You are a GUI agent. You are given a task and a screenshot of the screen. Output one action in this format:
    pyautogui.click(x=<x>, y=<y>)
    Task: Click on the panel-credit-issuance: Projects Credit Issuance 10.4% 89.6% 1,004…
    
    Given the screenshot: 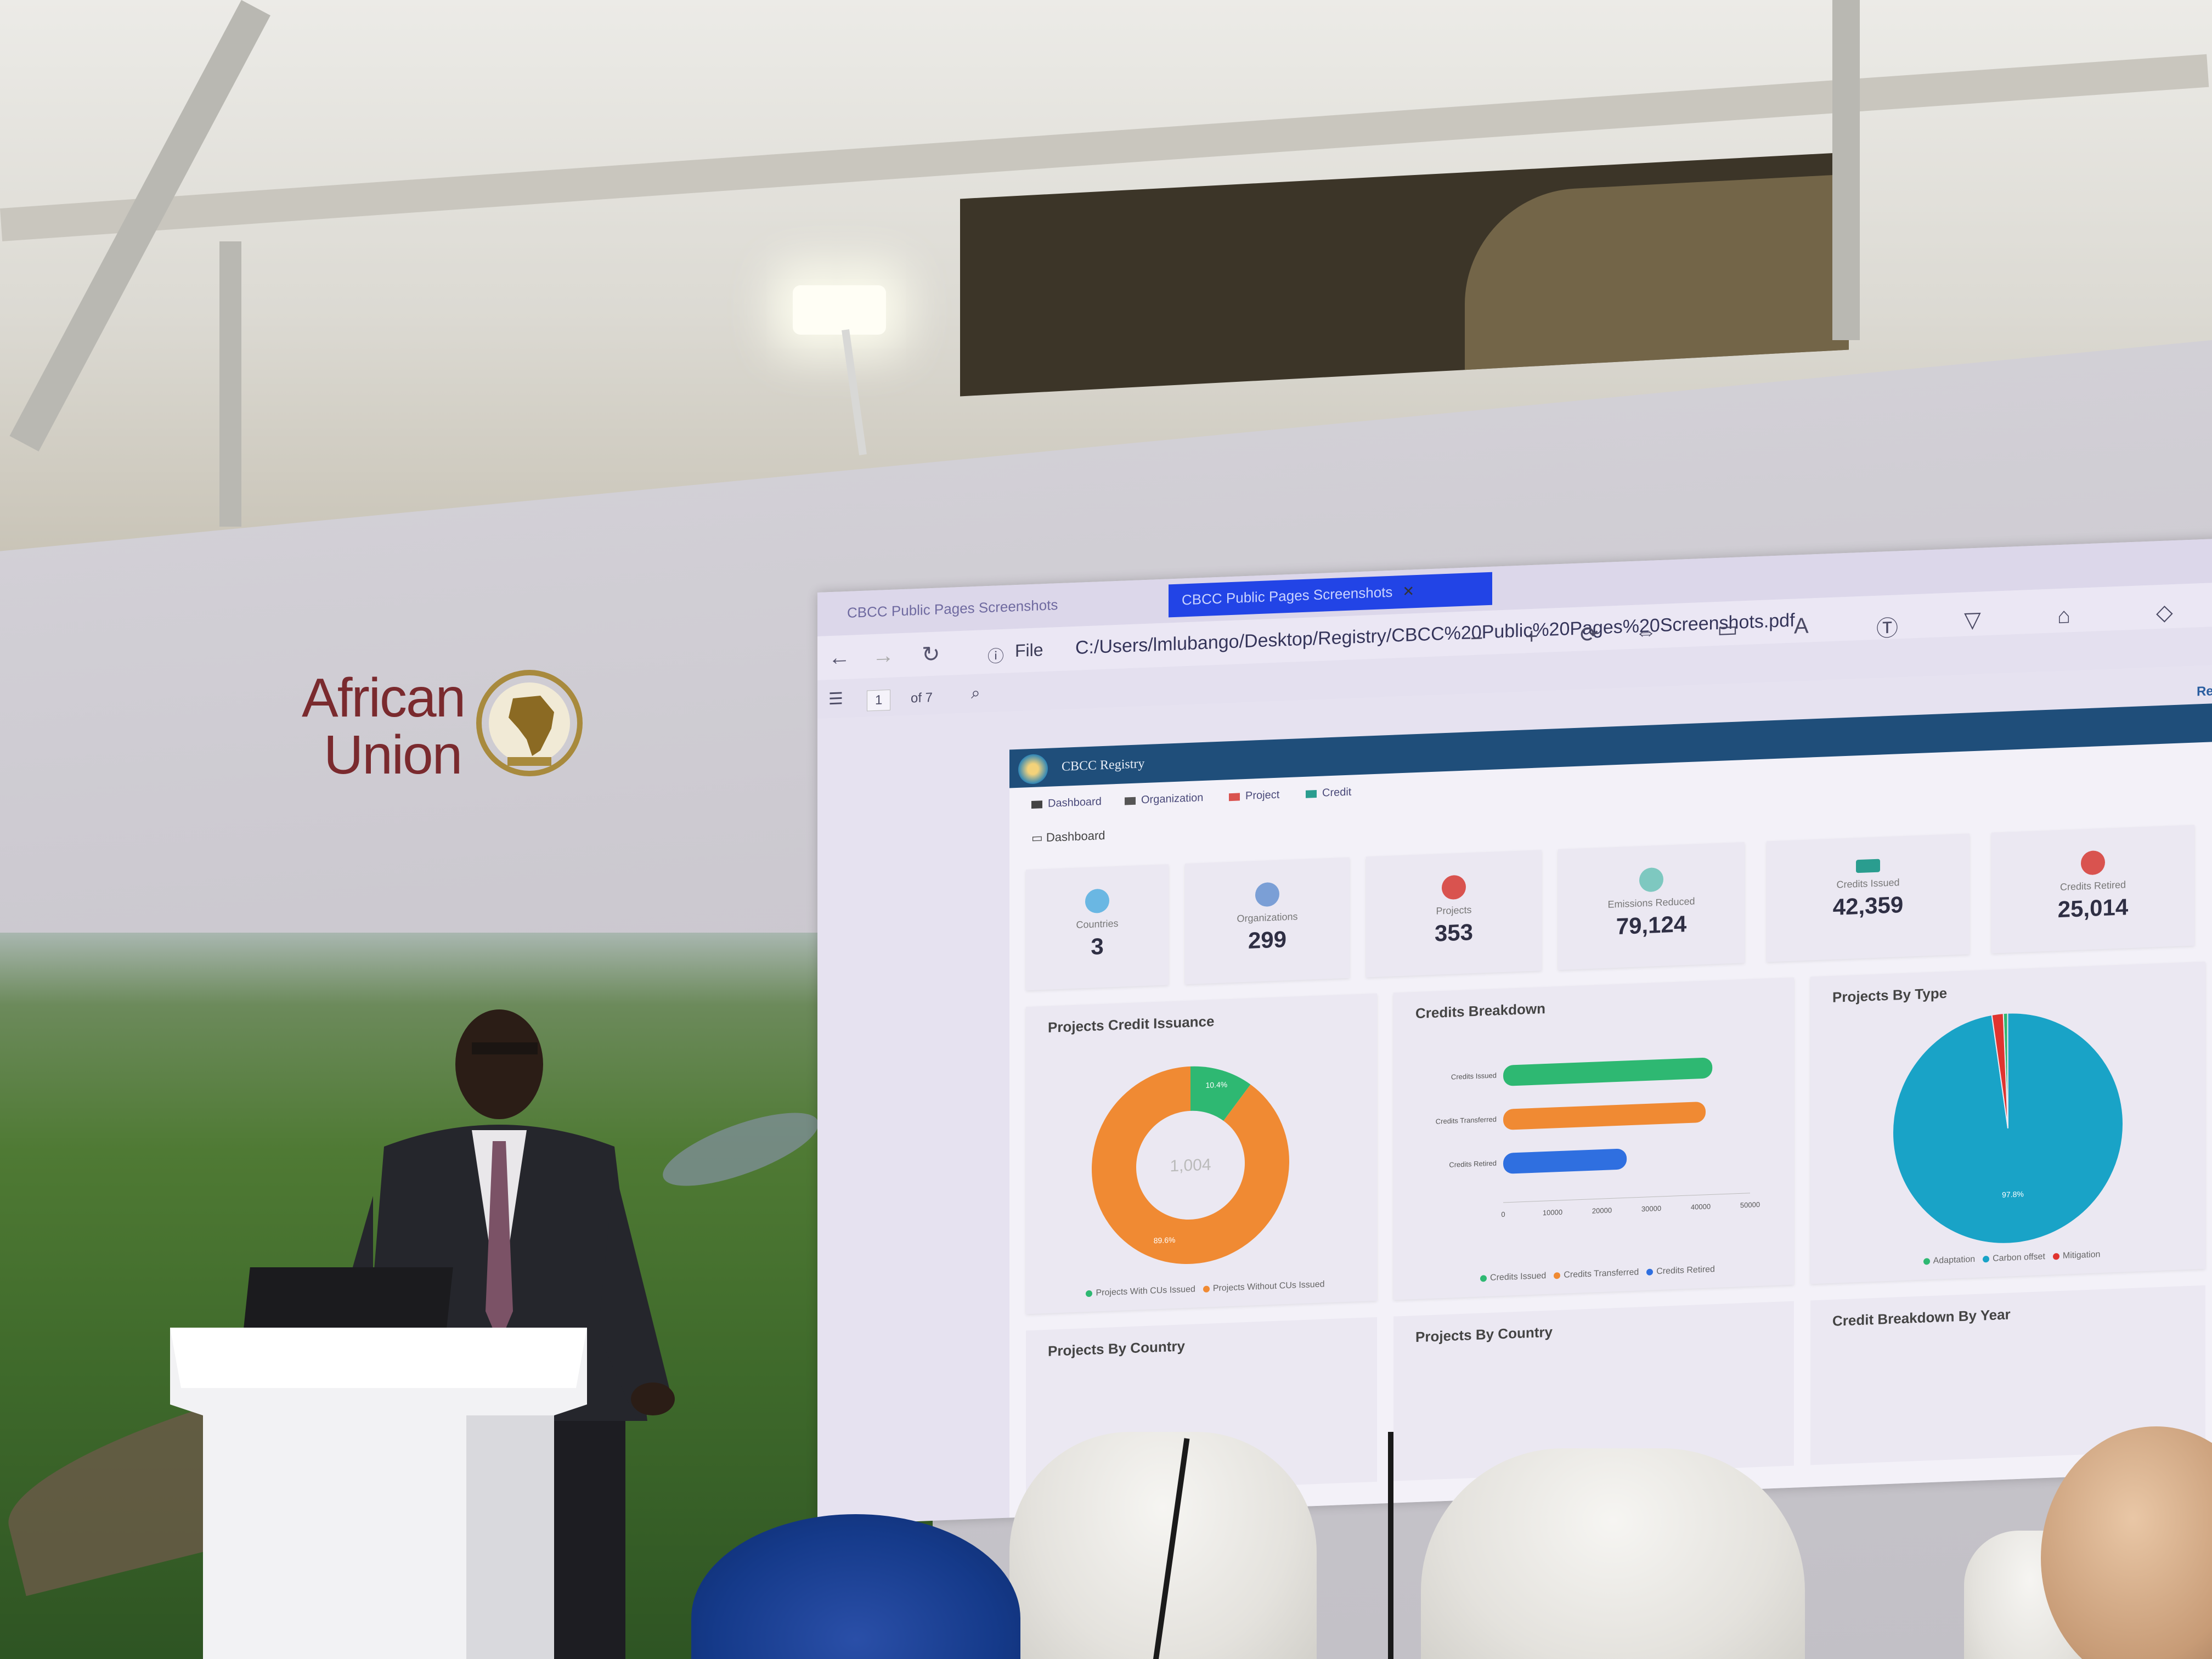 What is the action you would take?
    pyautogui.click(x=1201, y=1153)
    